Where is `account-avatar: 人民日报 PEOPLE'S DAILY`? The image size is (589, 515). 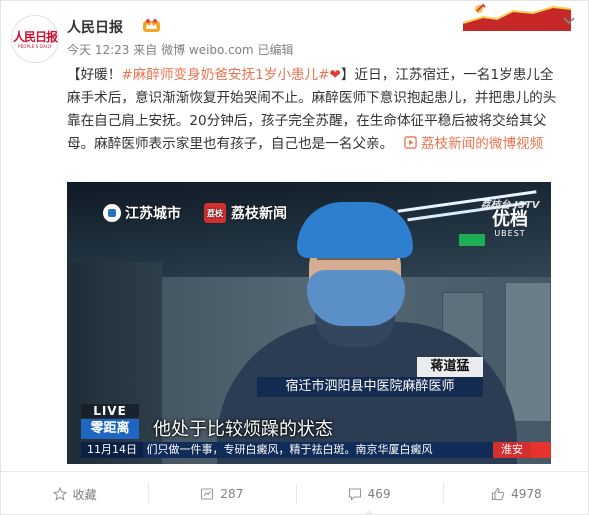
account-avatar: 人民日报 PEOPLE'S DAILY is located at coordinates (35, 39).